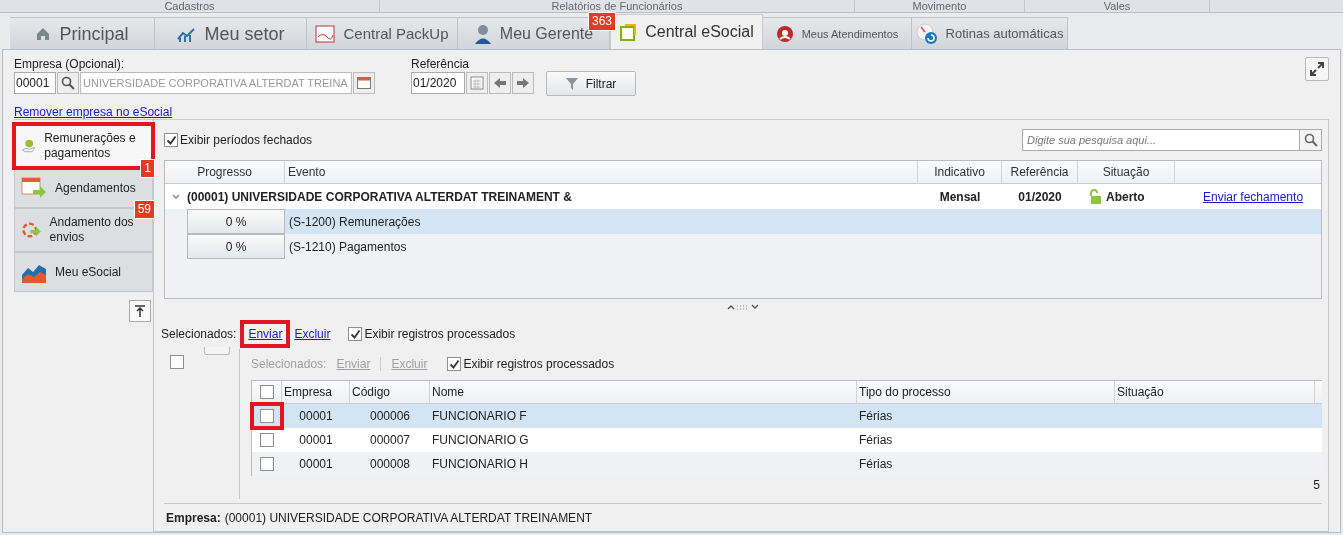 This screenshot has height=535, width=1343. What do you see at coordinates (307, 172) in the screenshot?
I see `column-header: Evento` at bounding box center [307, 172].